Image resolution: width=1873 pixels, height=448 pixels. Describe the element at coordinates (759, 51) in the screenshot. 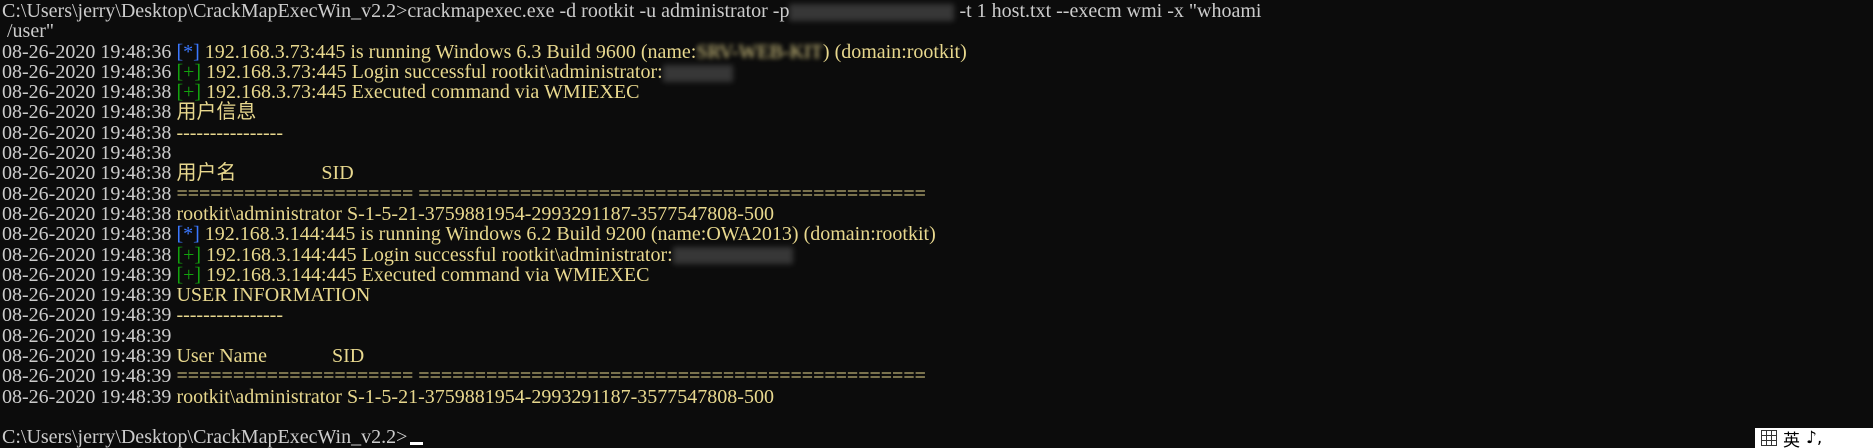

I see `redacted-hostname: SRV-WEB-KIT` at that location.